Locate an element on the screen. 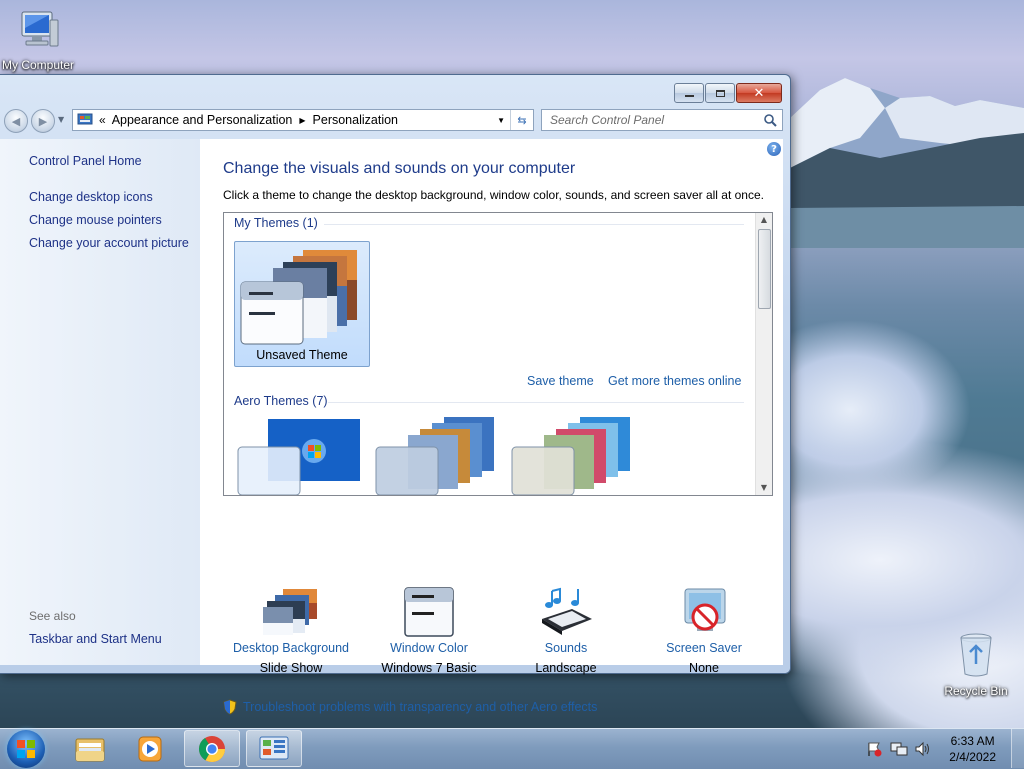 This screenshot has width=1024, height=769. taskbar-chrome is located at coordinates (212, 748).